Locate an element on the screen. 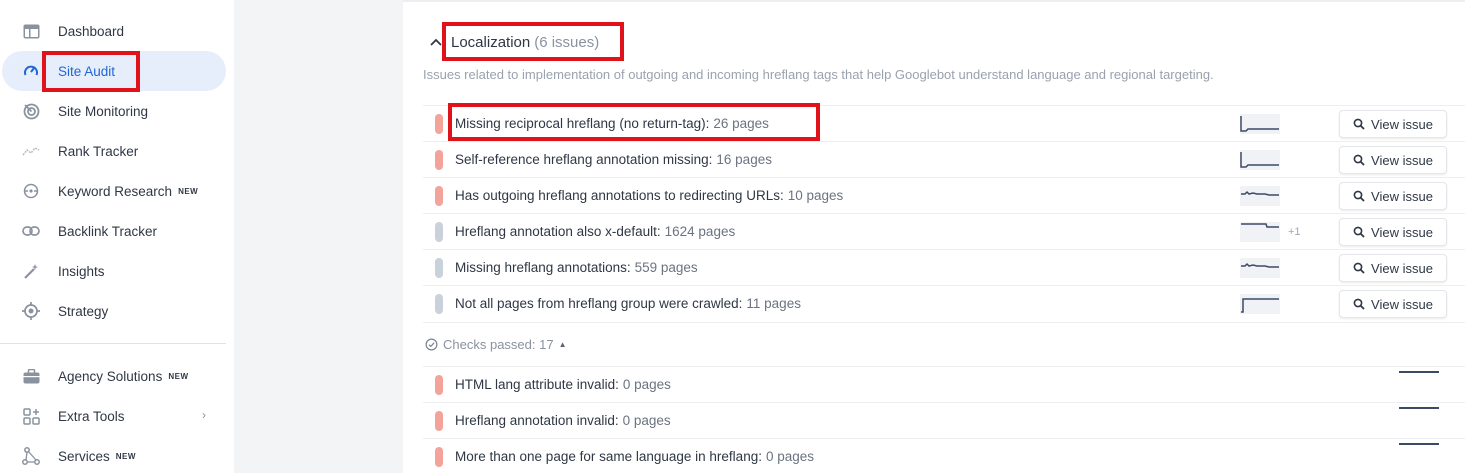  speedometer-icon is located at coordinates (31, 71).